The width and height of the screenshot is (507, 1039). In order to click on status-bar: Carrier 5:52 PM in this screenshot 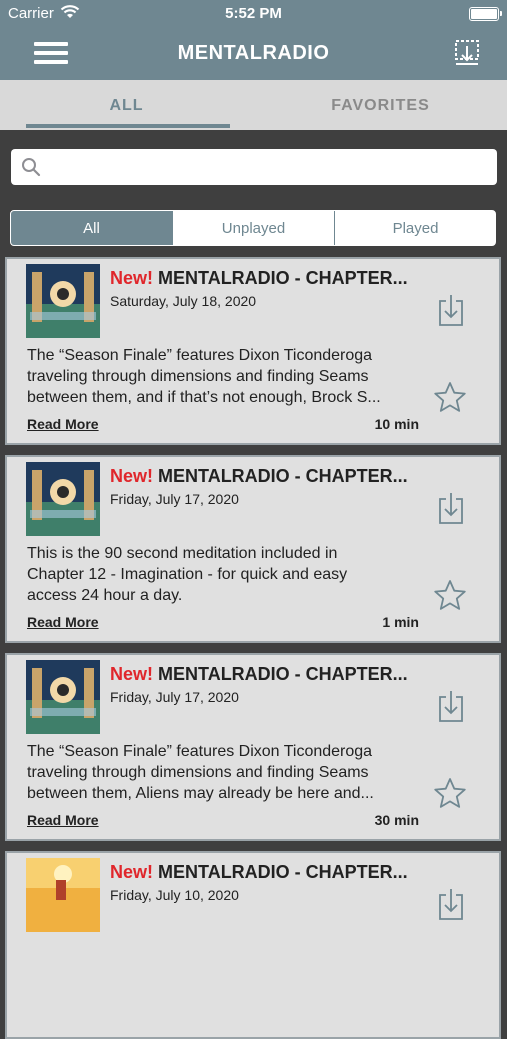, I will do `click(253, 14)`.